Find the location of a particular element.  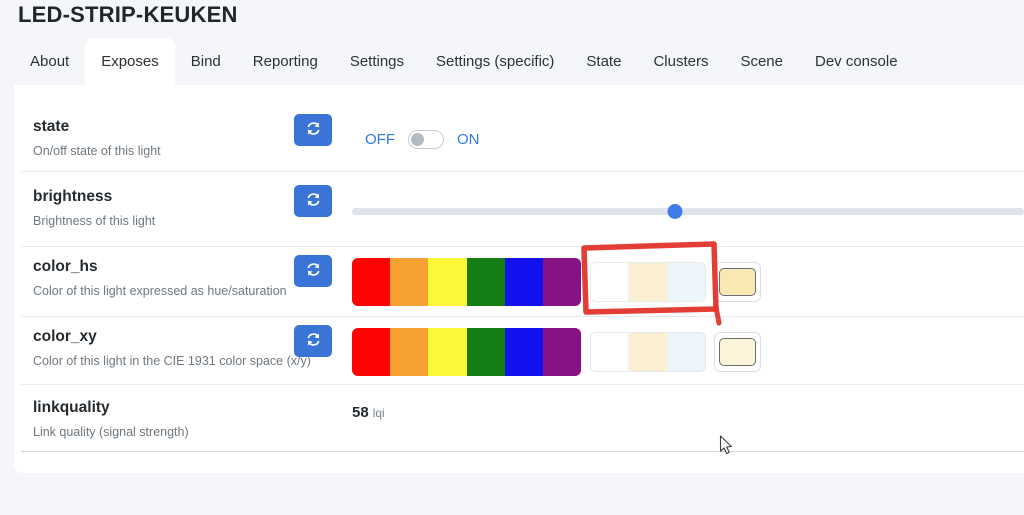

expose-label-block: brightness Brightness of this light is located at coordinates (94, 208).